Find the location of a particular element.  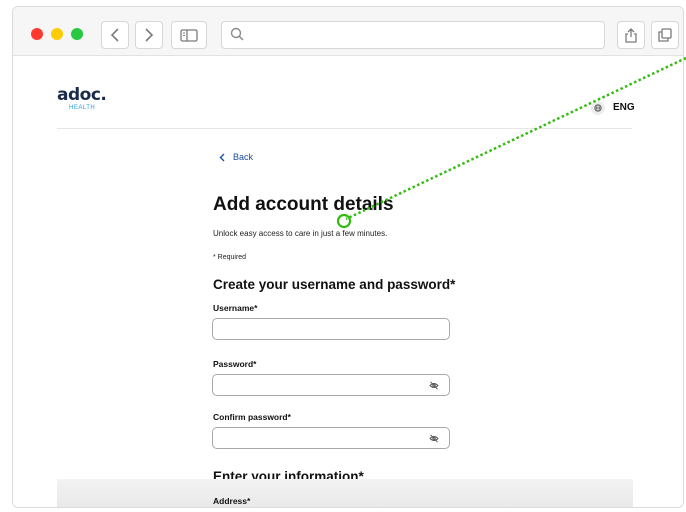

click-target-indicator is located at coordinates (344, 221).